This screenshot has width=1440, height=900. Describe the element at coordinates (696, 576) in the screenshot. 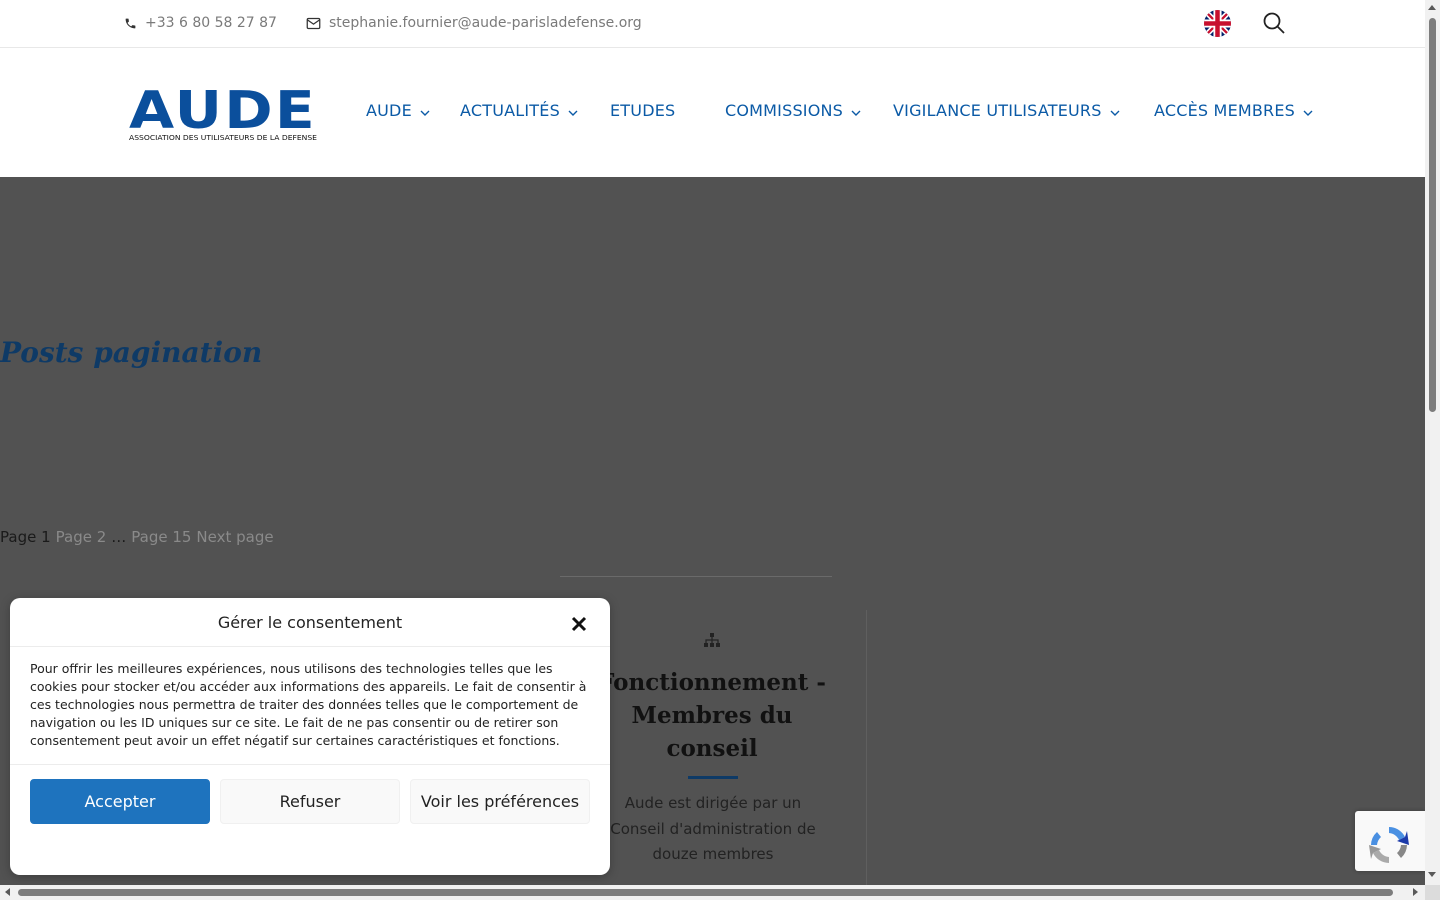

I see `card-divider` at that location.